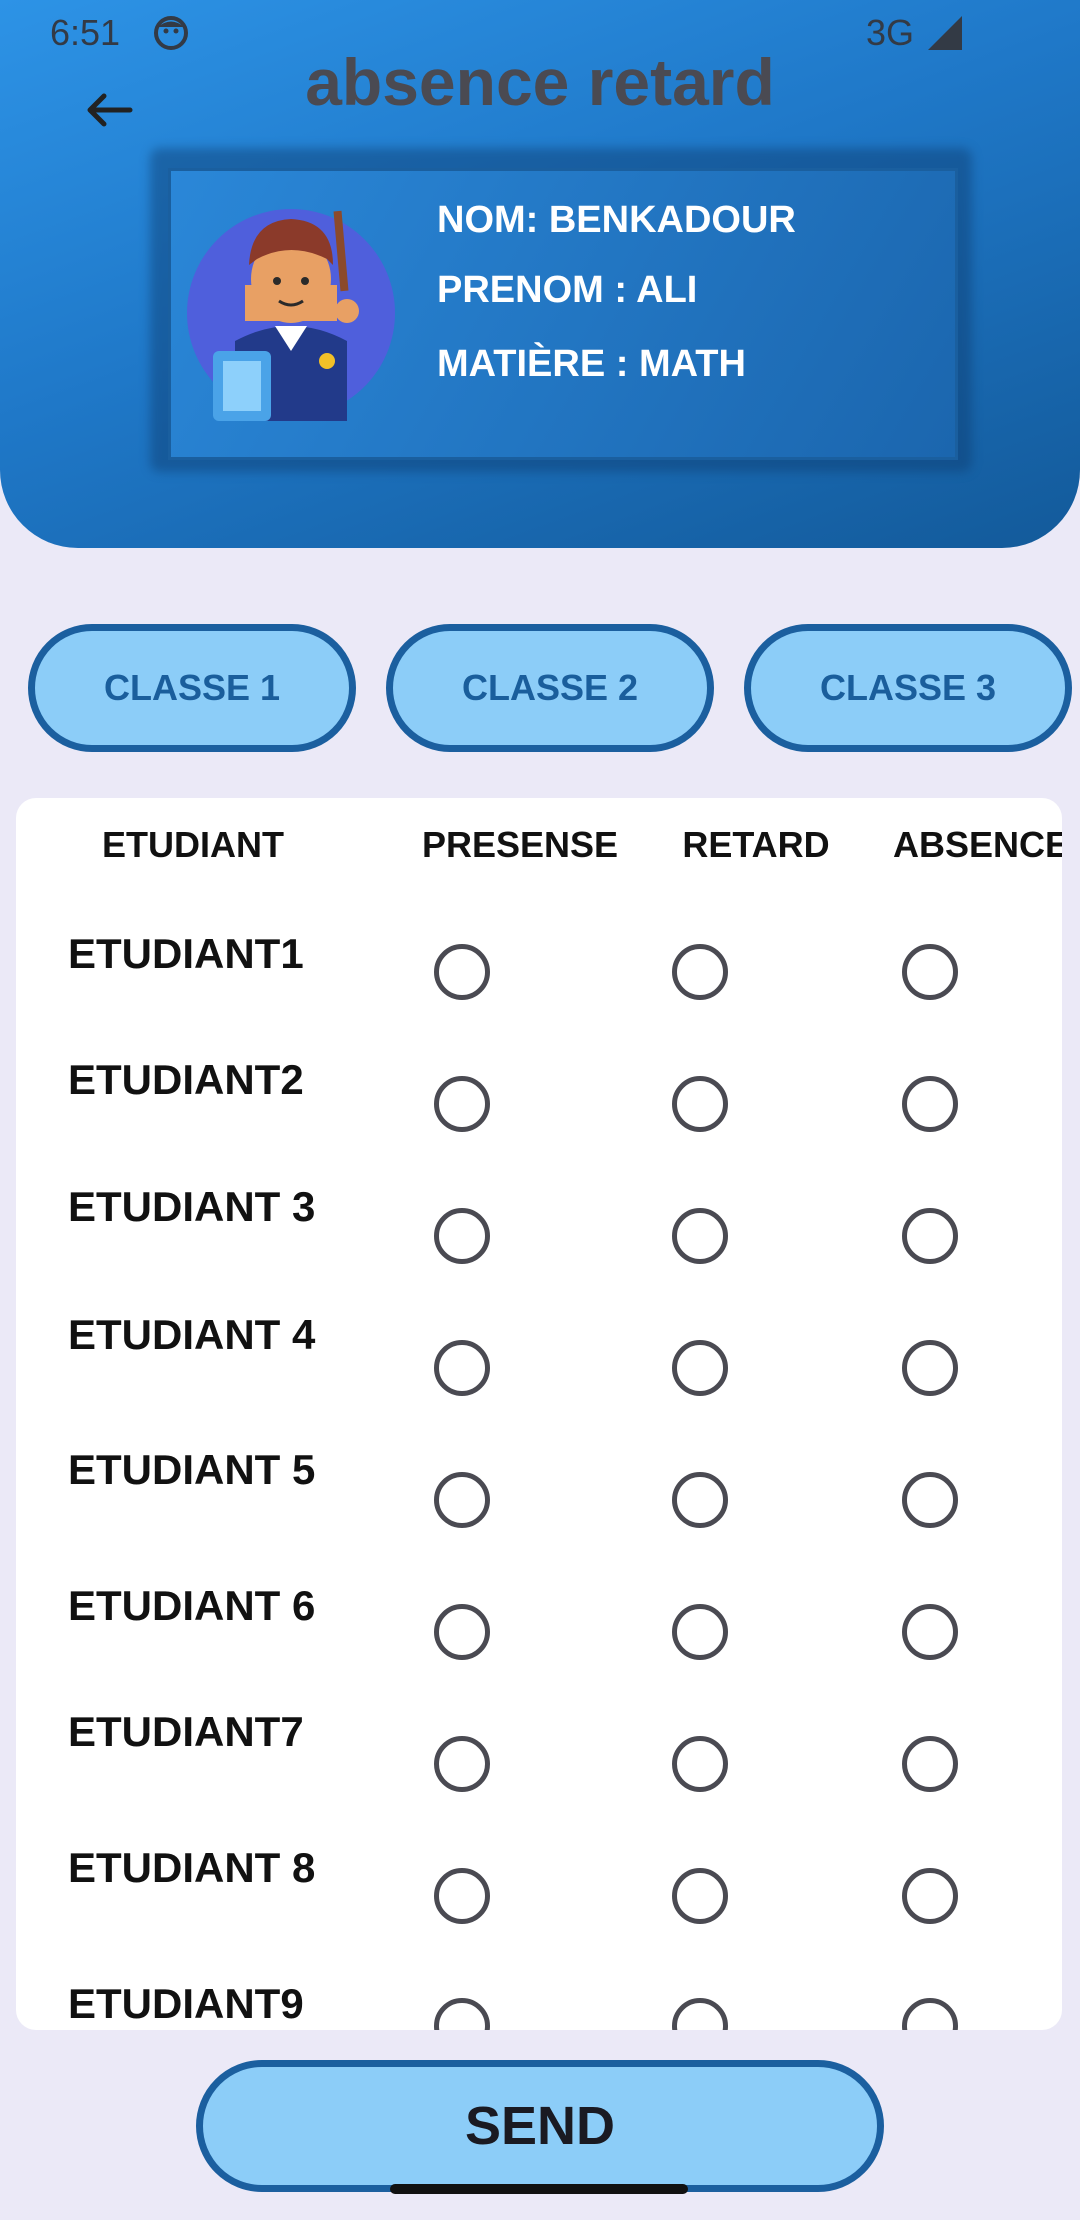 The height and width of the screenshot is (2220, 1080). What do you see at coordinates (616, 220) in the screenshot?
I see `teacher-nom: NOM: BENKADOUR` at bounding box center [616, 220].